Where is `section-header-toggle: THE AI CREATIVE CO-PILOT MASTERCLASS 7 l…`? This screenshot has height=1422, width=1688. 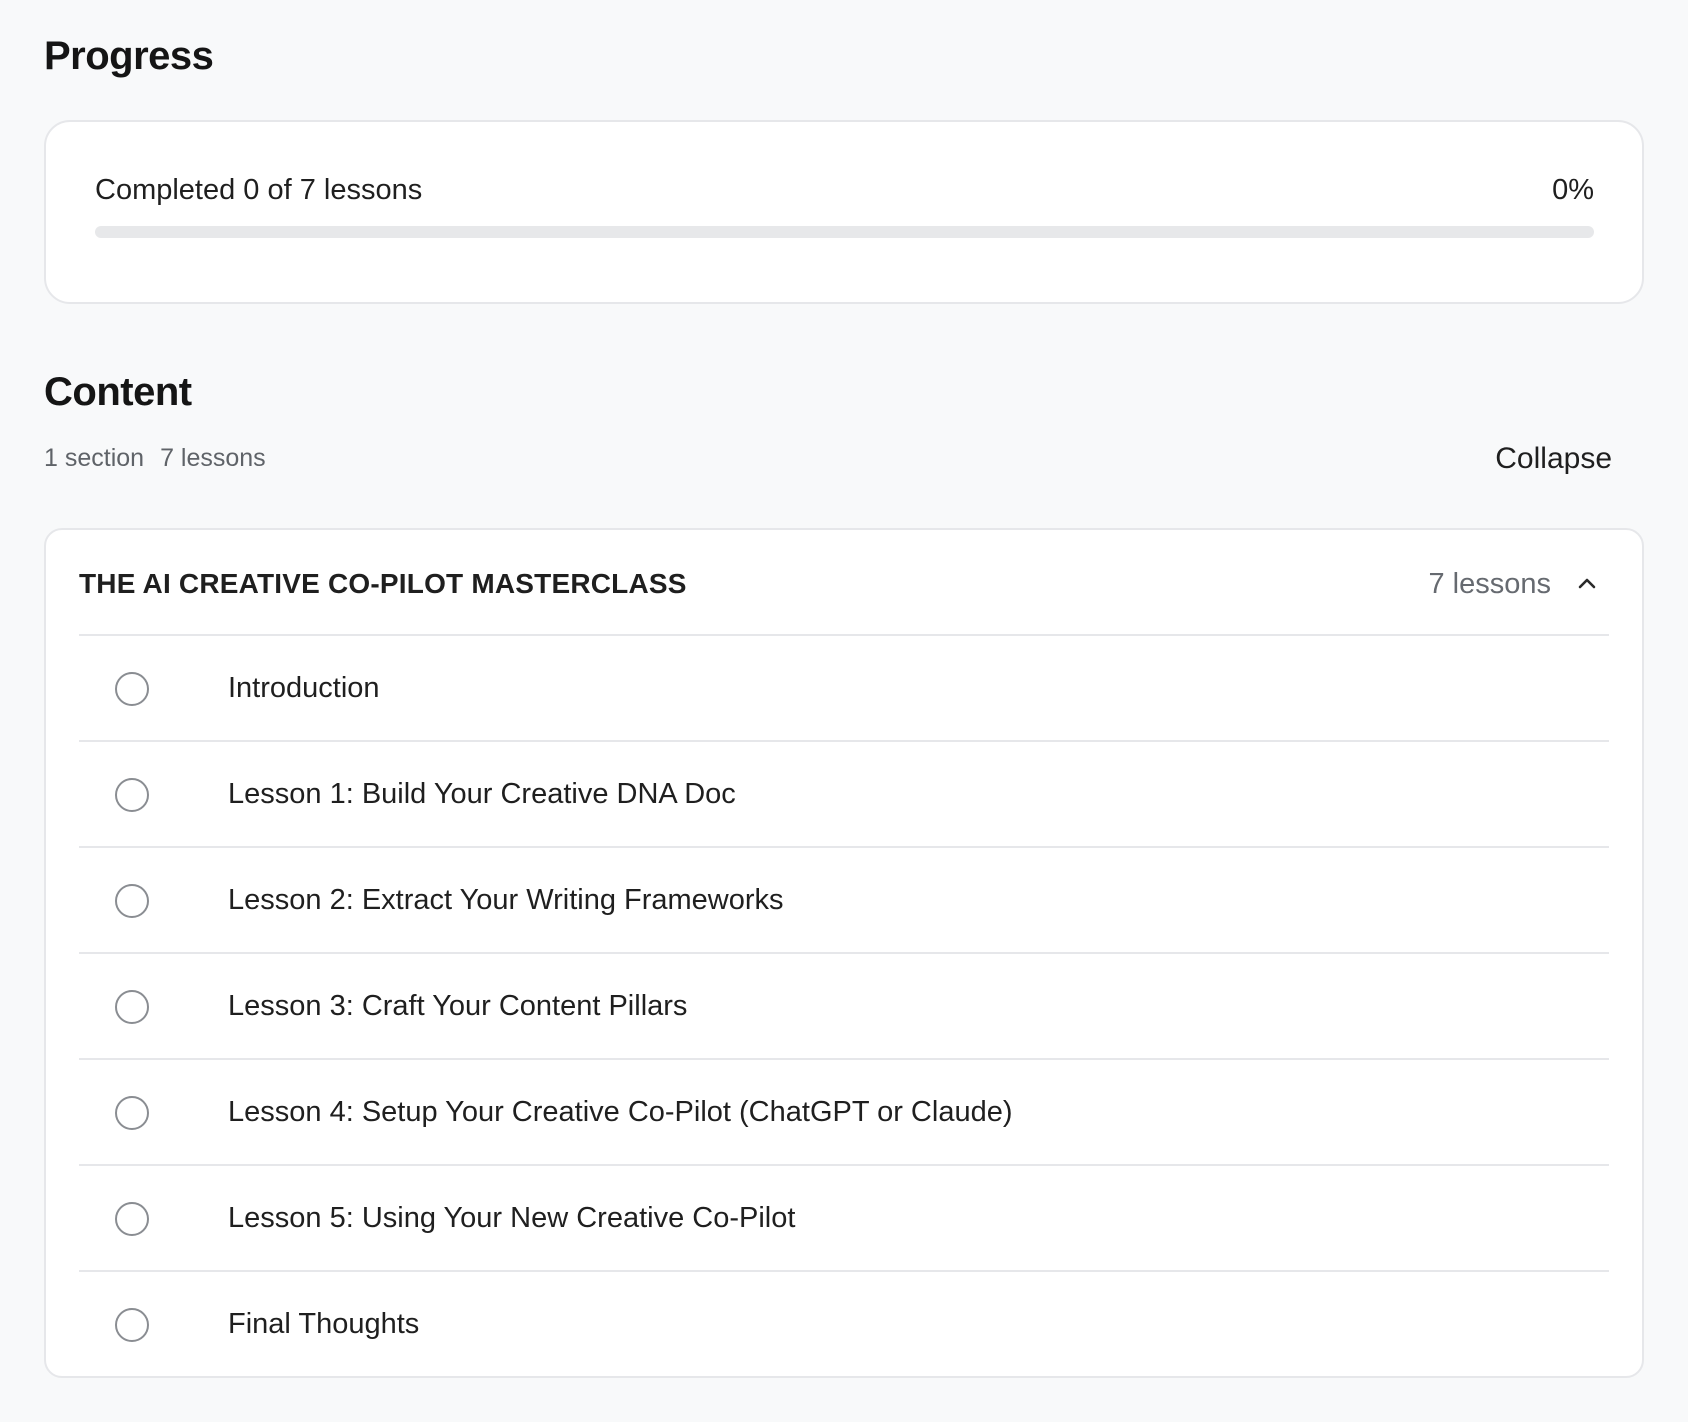 section-header-toggle: THE AI CREATIVE CO-PILOT MASTERCLASS 7 l… is located at coordinates (844, 583).